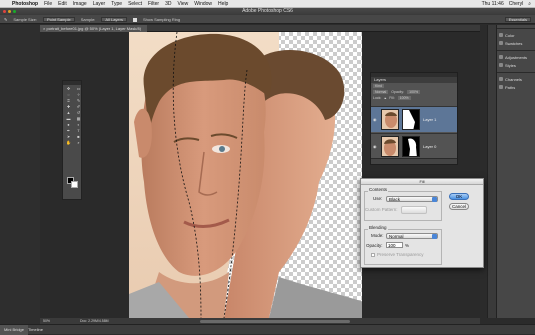 This screenshot has height=335, width=535. I want to click on menu-help: Help, so click(223, 4).